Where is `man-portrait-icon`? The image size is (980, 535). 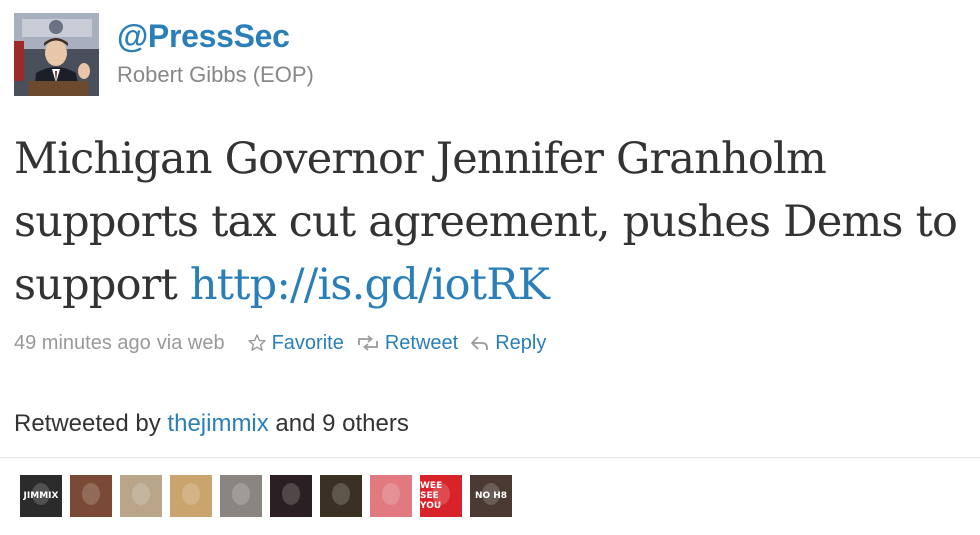
man-portrait-icon is located at coordinates (341, 494).